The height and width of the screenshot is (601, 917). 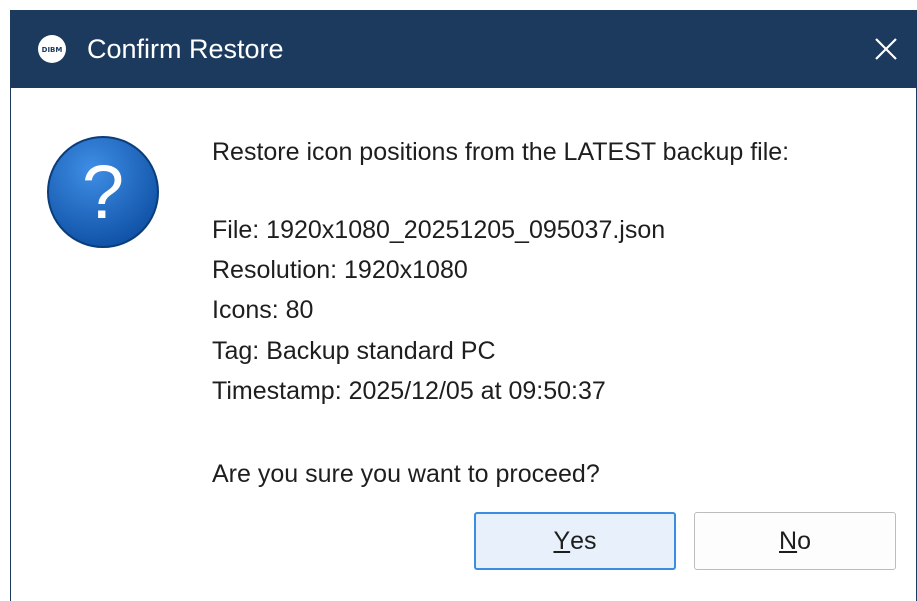 I want to click on window-title: Confirm Restore, so click(x=185, y=49).